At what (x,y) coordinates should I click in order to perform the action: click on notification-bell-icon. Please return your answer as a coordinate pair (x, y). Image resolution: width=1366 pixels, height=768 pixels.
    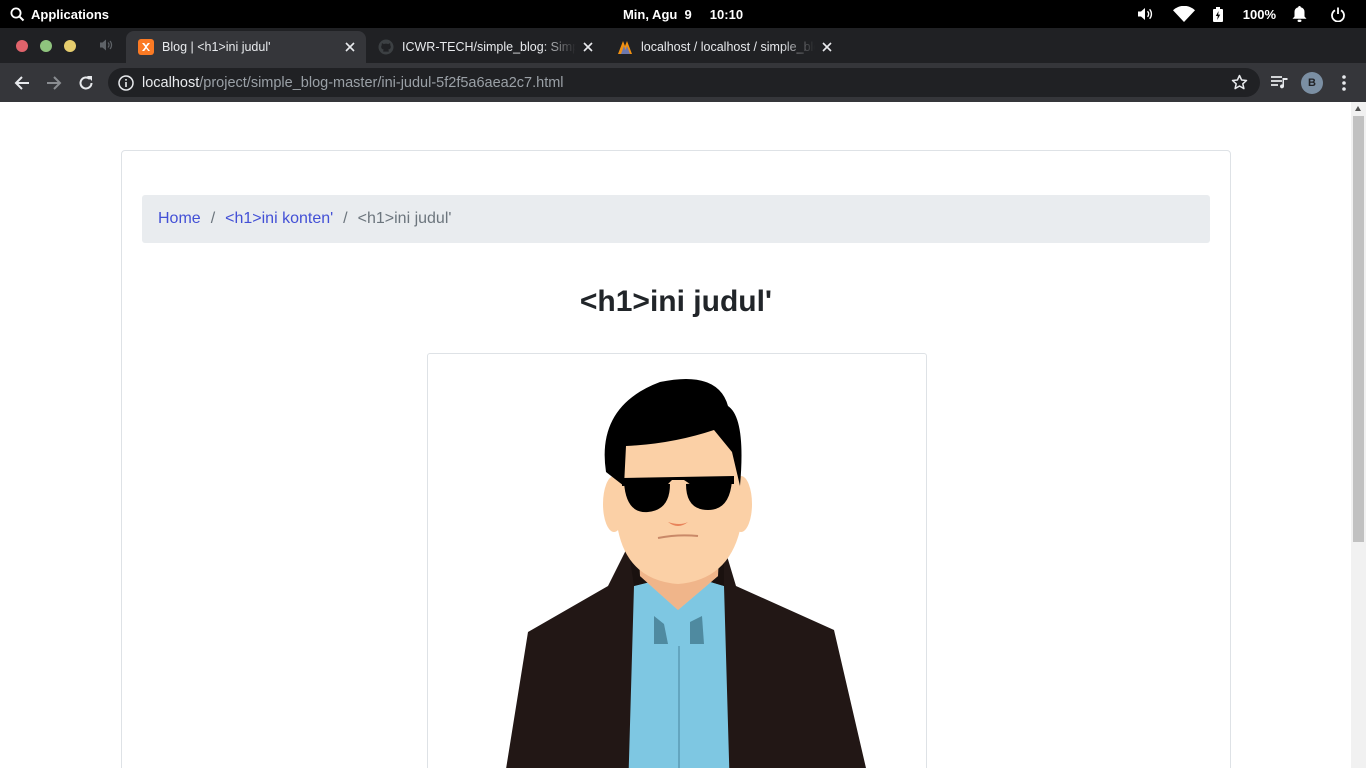
    Looking at the image, I should click on (1299, 14).